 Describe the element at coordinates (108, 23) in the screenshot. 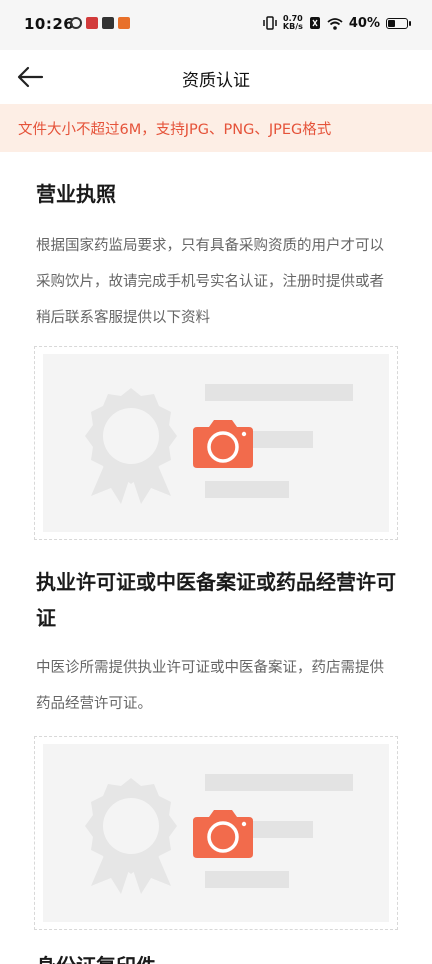

I see `mail-notification-icon` at that location.